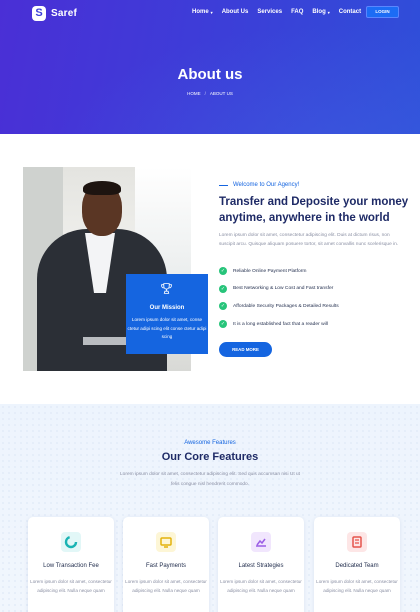  What do you see at coordinates (39, 13) in the screenshot?
I see `logo-icon: S` at bounding box center [39, 13].